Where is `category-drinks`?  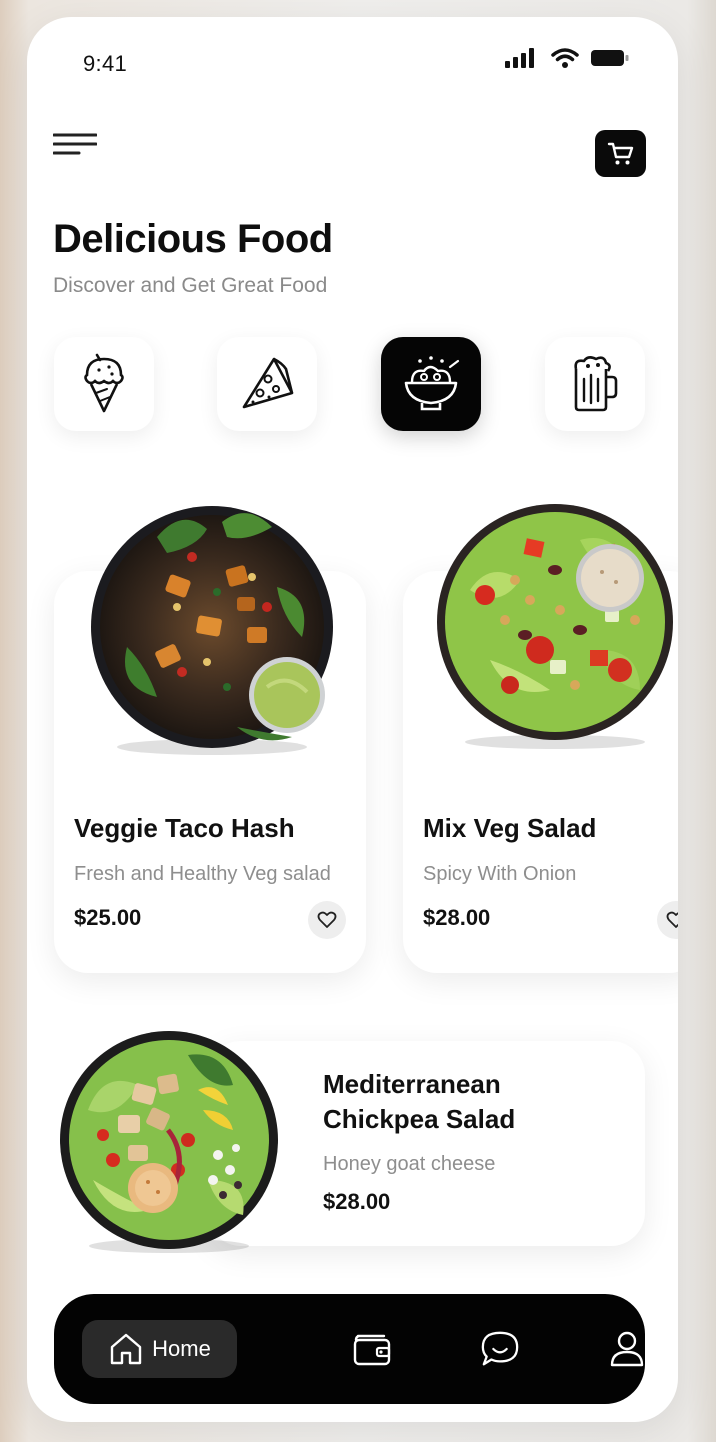 category-drinks is located at coordinates (595, 384).